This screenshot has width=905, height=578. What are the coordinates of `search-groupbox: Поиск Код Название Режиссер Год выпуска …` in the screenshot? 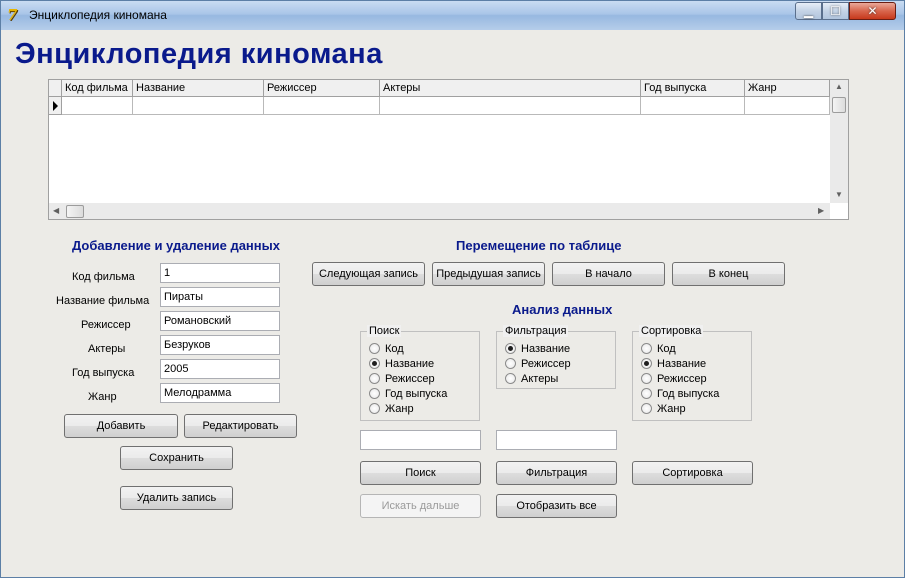 It's located at (420, 373).